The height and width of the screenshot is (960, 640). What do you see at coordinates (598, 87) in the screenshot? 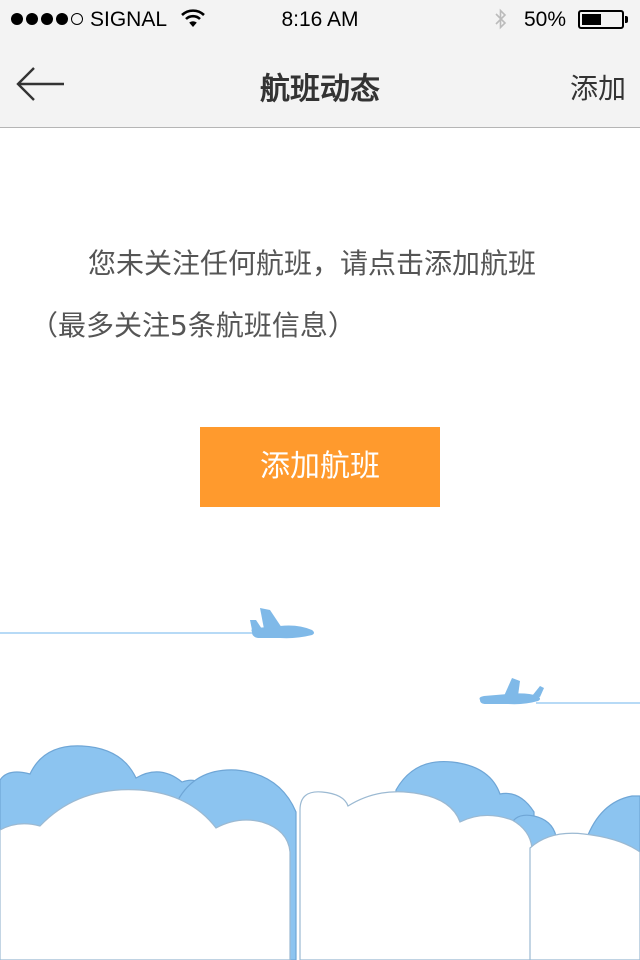
I see `add-nav-button: 添加` at bounding box center [598, 87].